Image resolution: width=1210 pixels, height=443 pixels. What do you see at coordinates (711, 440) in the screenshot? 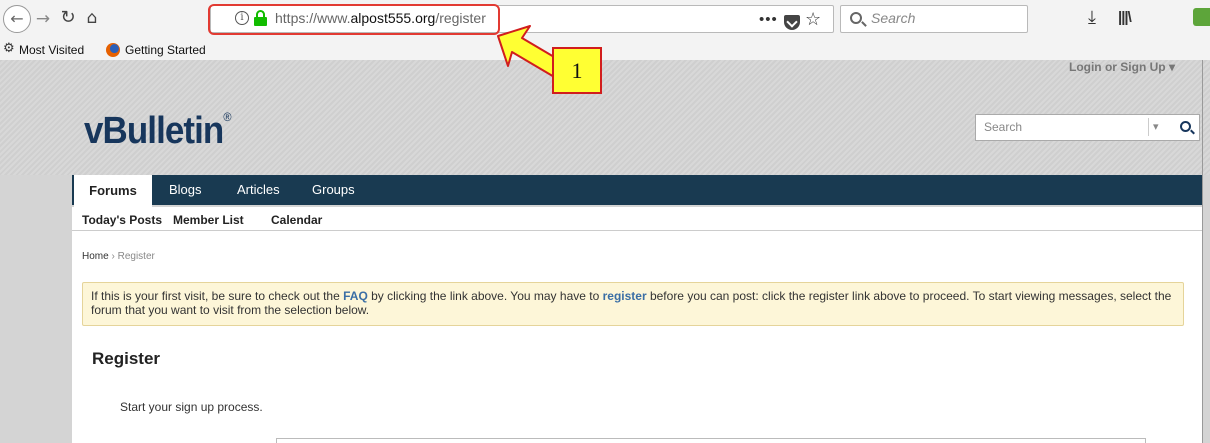
I see `signup-form-box` at bounding box center [711, 440].